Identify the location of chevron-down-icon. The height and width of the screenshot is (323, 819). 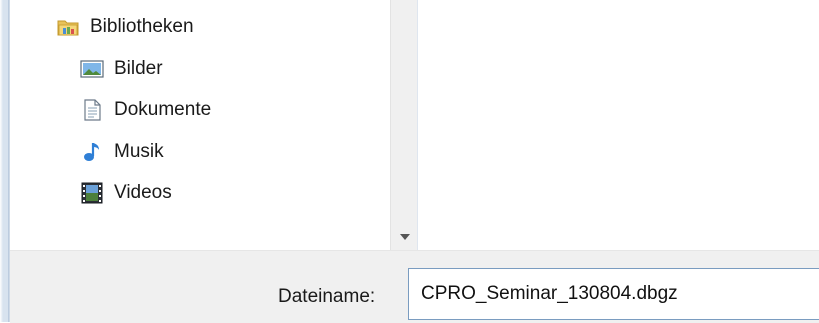
(404, 237).